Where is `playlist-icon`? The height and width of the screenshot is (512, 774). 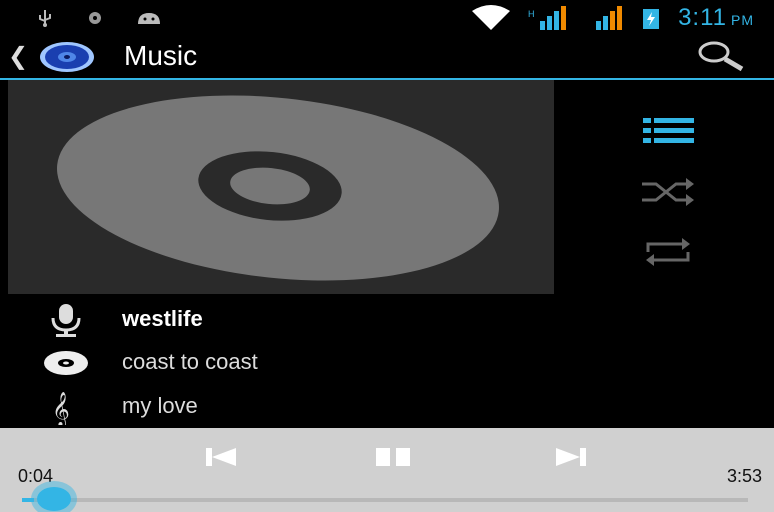
playlist-icon is located at coordinates (668, 132).